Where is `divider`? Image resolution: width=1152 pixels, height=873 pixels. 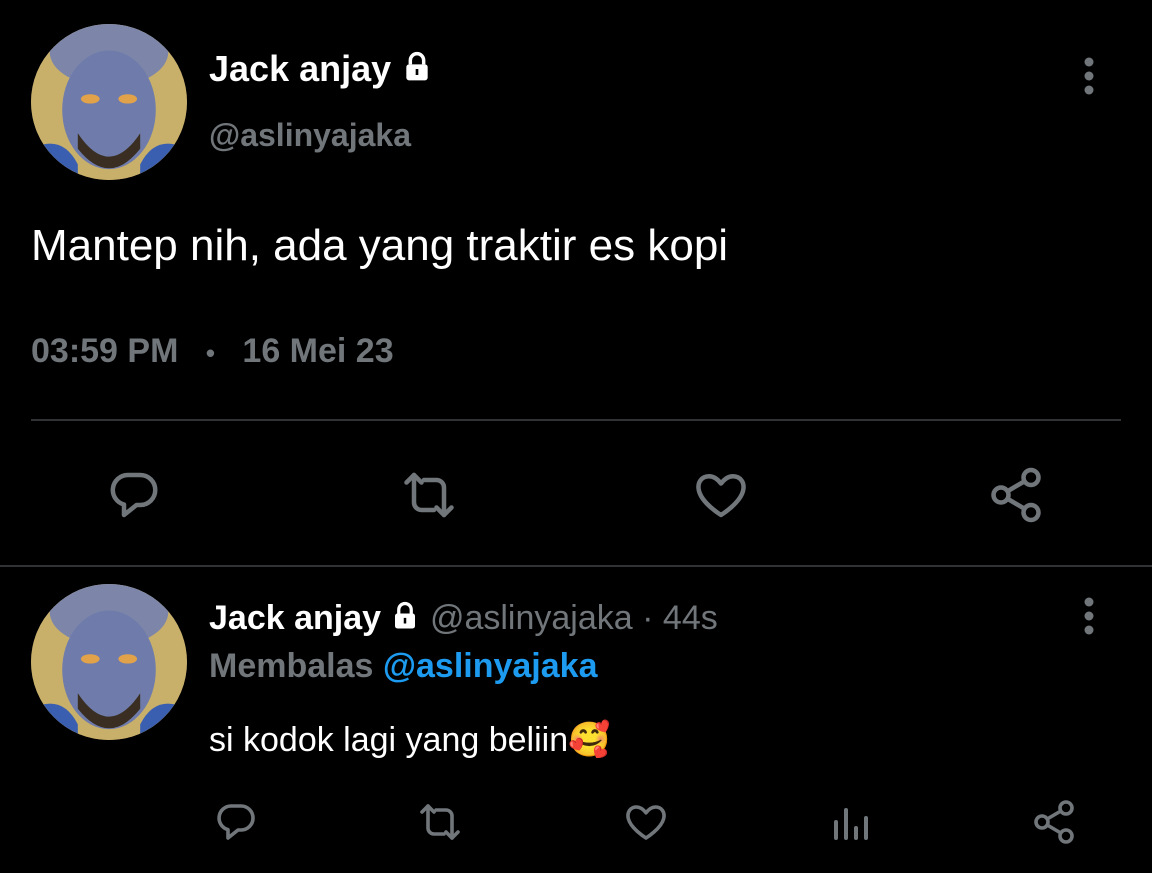 divider is located at coordinates (576, 420).